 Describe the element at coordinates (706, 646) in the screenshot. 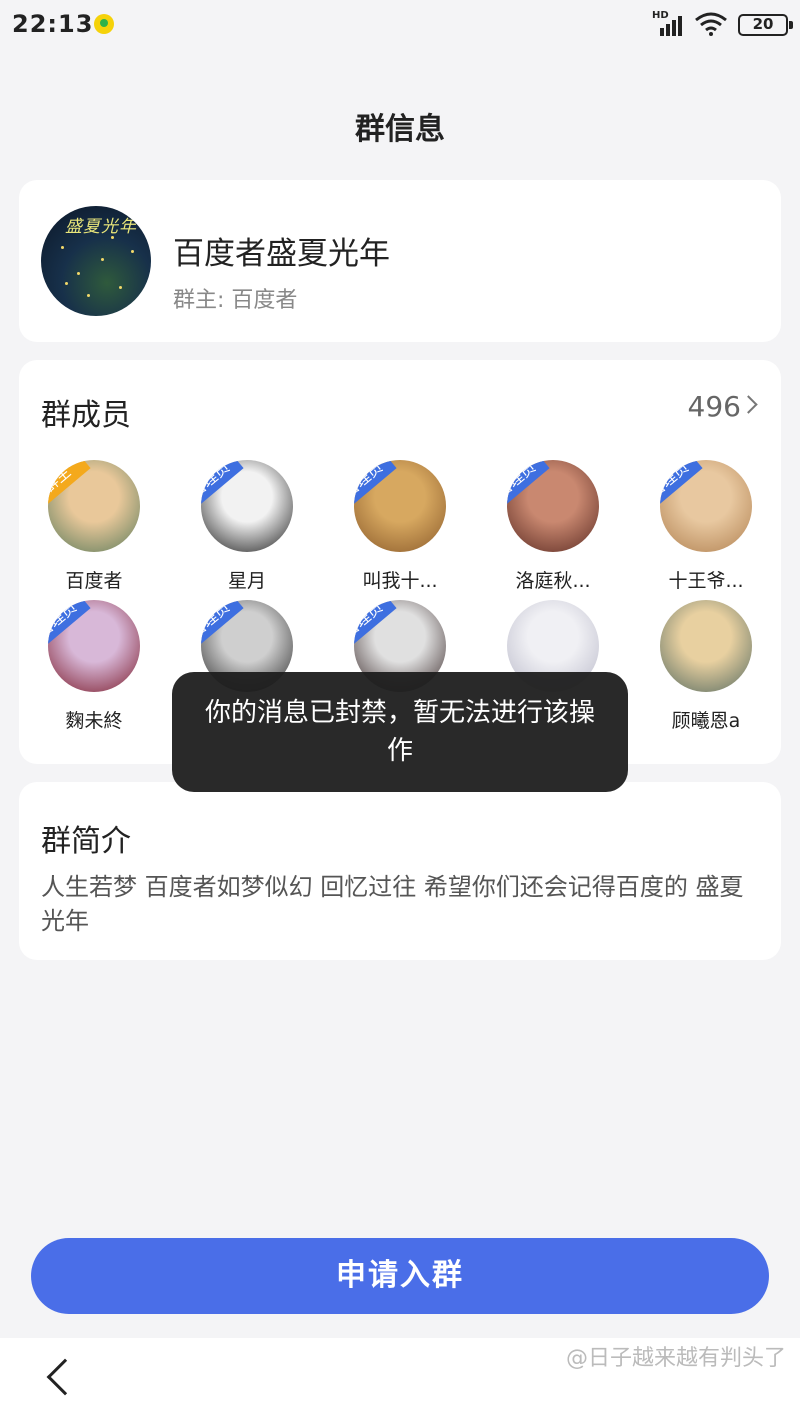

I see `member-avatar` at that location.